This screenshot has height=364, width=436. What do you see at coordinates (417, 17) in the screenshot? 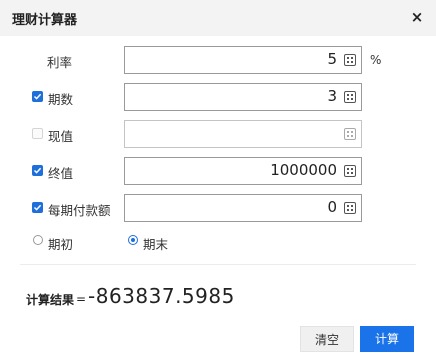
I see `close-icon: ×` at bounding box center [417, 17].